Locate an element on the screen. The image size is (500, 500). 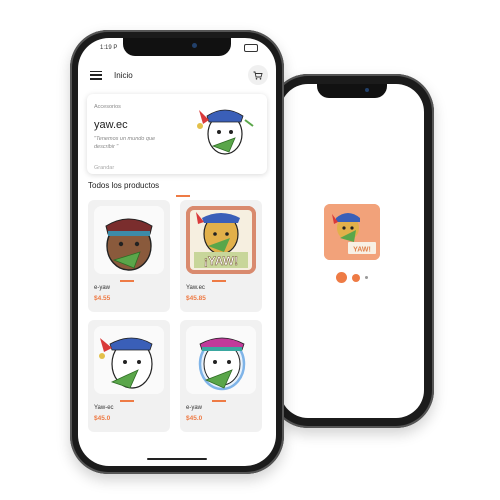
menu-icon is located at coordinates (96, 75).